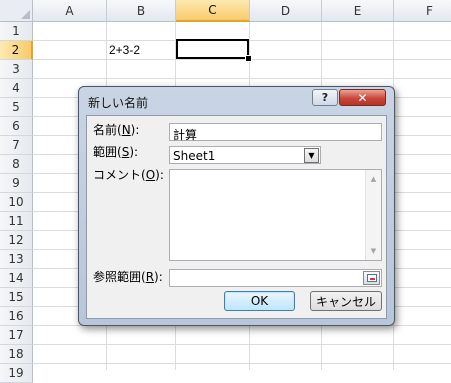 This screenshot has height=383, width=451. I want to click on row-header-16: 16, so click(16, 316).